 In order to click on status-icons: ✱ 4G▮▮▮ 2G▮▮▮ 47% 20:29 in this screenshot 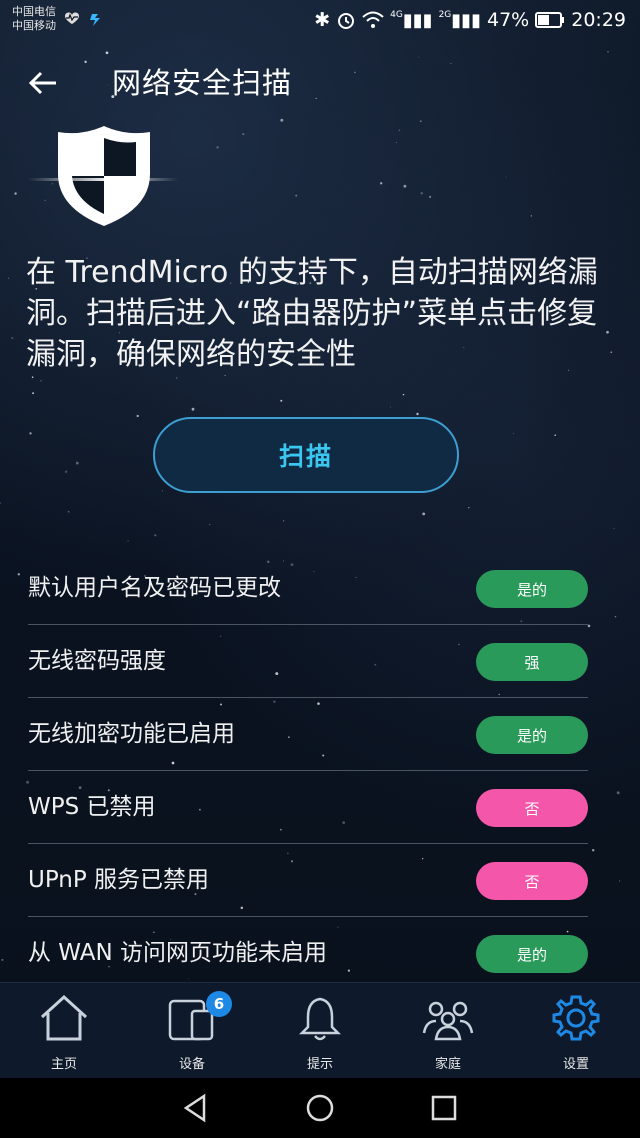, I will do `click(470, 20)`.